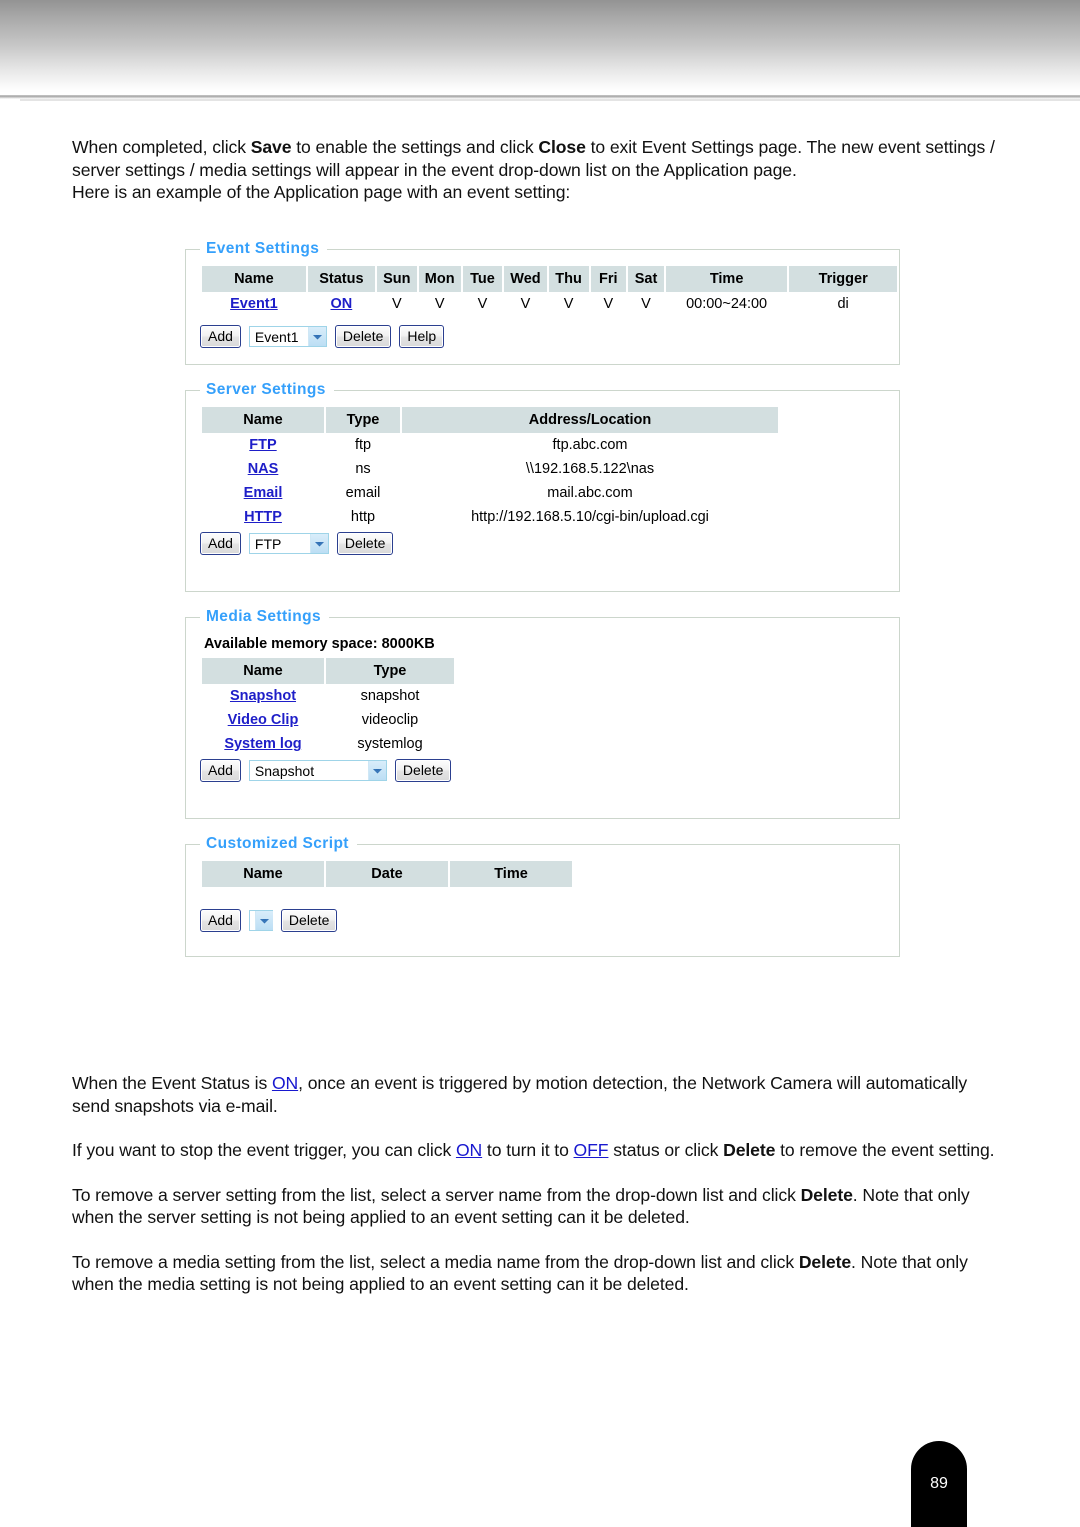 The height and width of the screenshot is (1527, 1080). What do you see at coordinates (525, 279) in the screenshot?
I see `column-header-wed: Wed` at bounding box center [525, 279].